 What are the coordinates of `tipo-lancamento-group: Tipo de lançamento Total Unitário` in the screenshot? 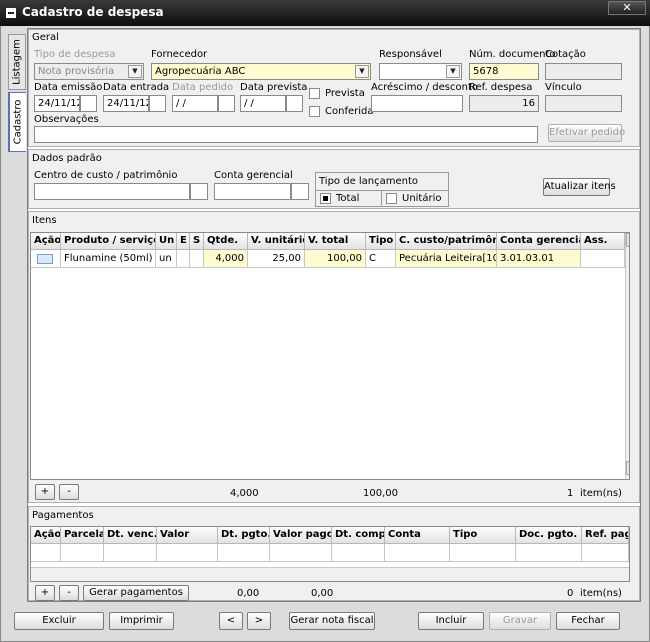 It's located at (382, 189).